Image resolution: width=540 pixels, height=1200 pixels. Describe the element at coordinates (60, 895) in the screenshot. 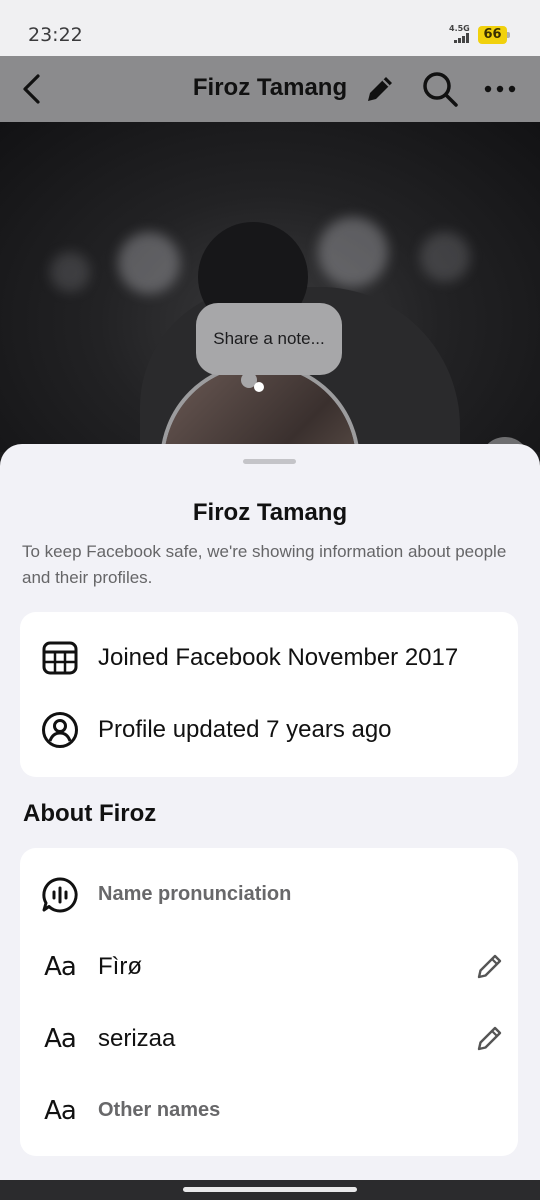

I see `audio-chat-icon` at that location.